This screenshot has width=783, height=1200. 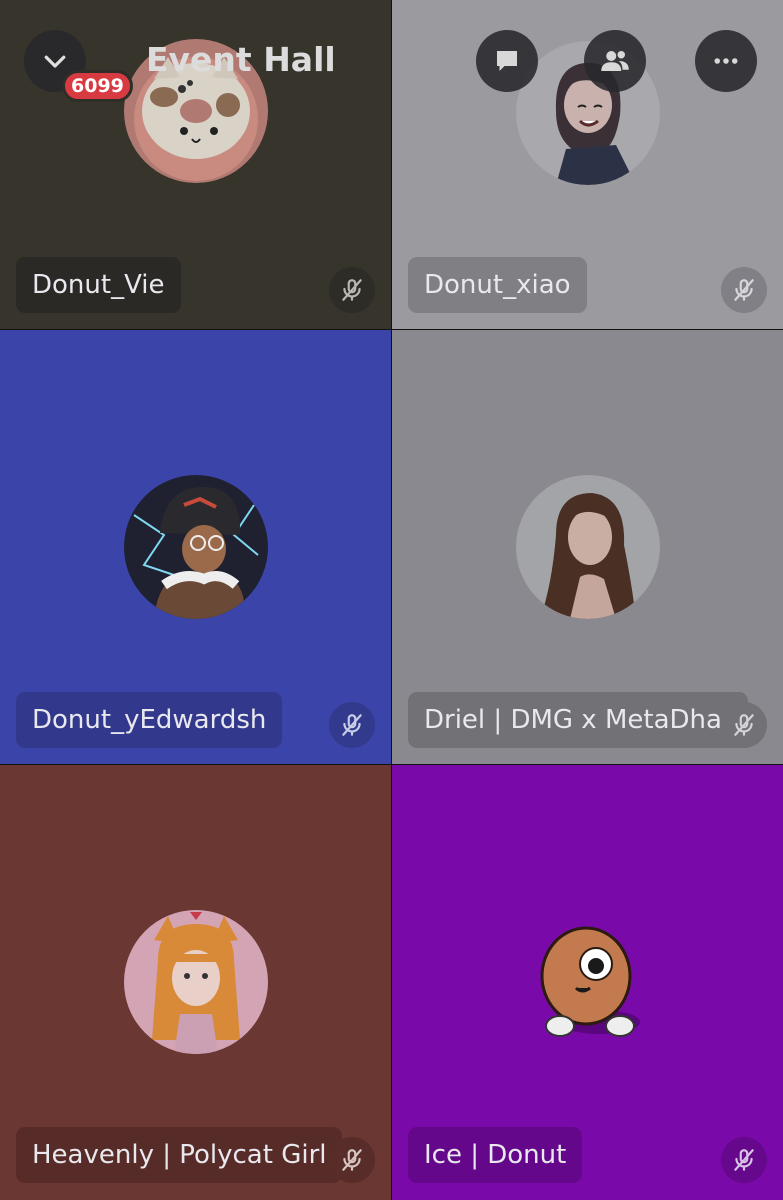 What do you see at coordinates (97, 86) in the screenshot?
I see `unread-badge: 6099` at bounding box center [97, 86].